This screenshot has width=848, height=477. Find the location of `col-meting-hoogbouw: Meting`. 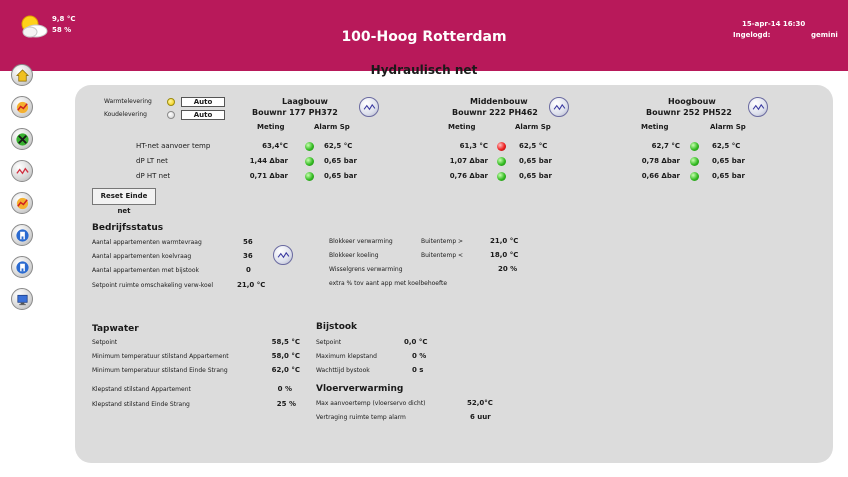

col-meting-hoogbouw: Meting is located at coordinates (655, 127).